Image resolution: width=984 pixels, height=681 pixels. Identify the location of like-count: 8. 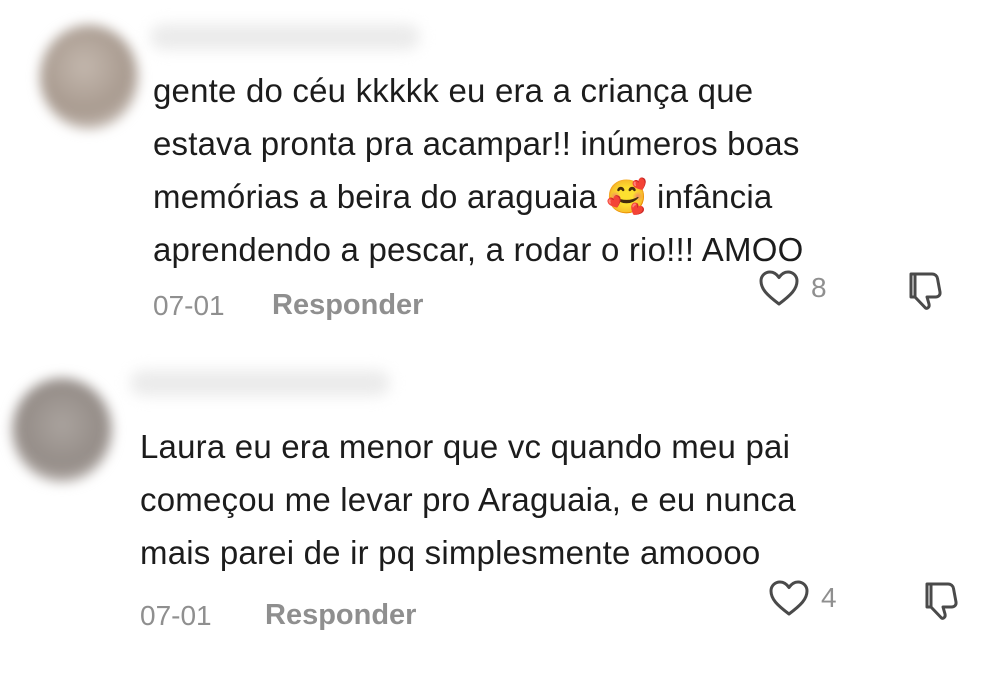
(819, 287).